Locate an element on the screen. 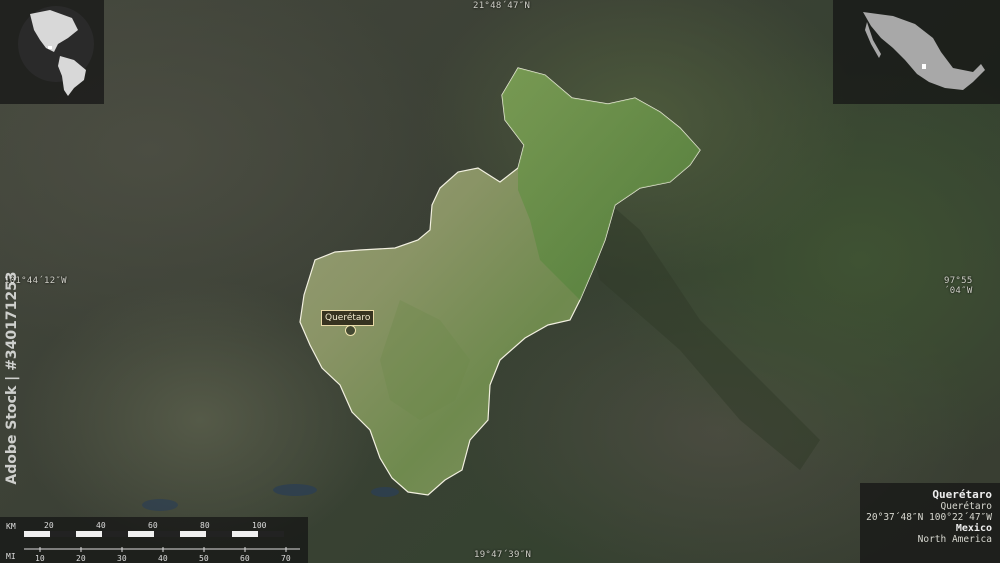 The height and width of the screenshot is (563, 1000). legend-continent: North America is located at coordinates (954, 539).